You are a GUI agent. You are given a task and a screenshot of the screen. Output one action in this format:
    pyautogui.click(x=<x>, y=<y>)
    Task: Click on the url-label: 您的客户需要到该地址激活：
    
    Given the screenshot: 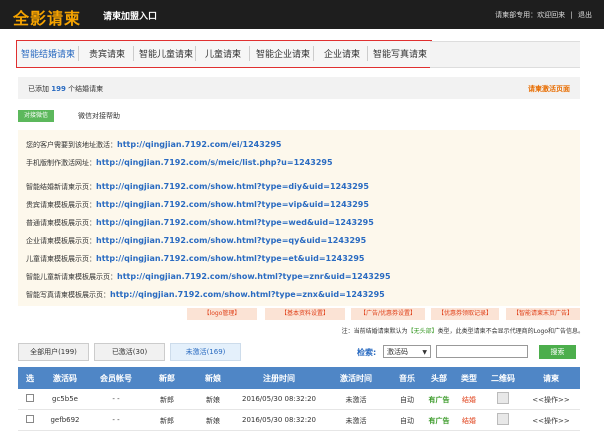 What is the action you would take?
    pyautogui.click(x=71, y=145)
    